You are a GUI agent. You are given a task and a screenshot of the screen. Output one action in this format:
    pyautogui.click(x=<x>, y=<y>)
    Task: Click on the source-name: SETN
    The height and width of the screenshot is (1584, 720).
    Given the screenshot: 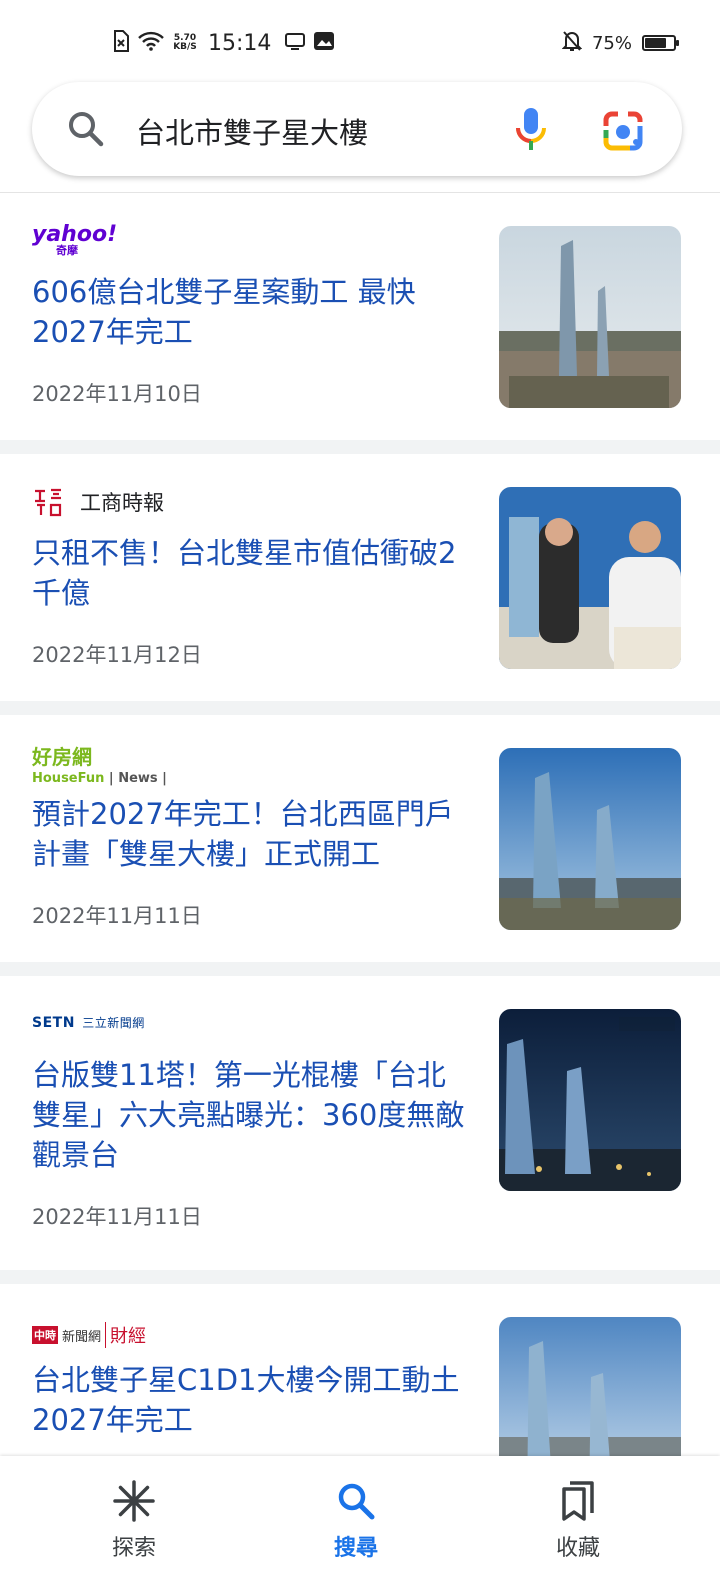 What is the action you would take?
    pyautogui.click(x=53, y=1023)
    